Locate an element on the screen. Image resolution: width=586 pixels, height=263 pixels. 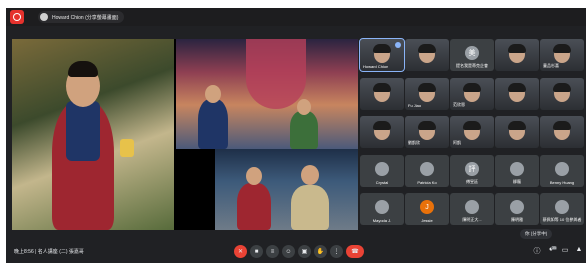
info-icon: ⓘ is located at coordinates (537, 251).